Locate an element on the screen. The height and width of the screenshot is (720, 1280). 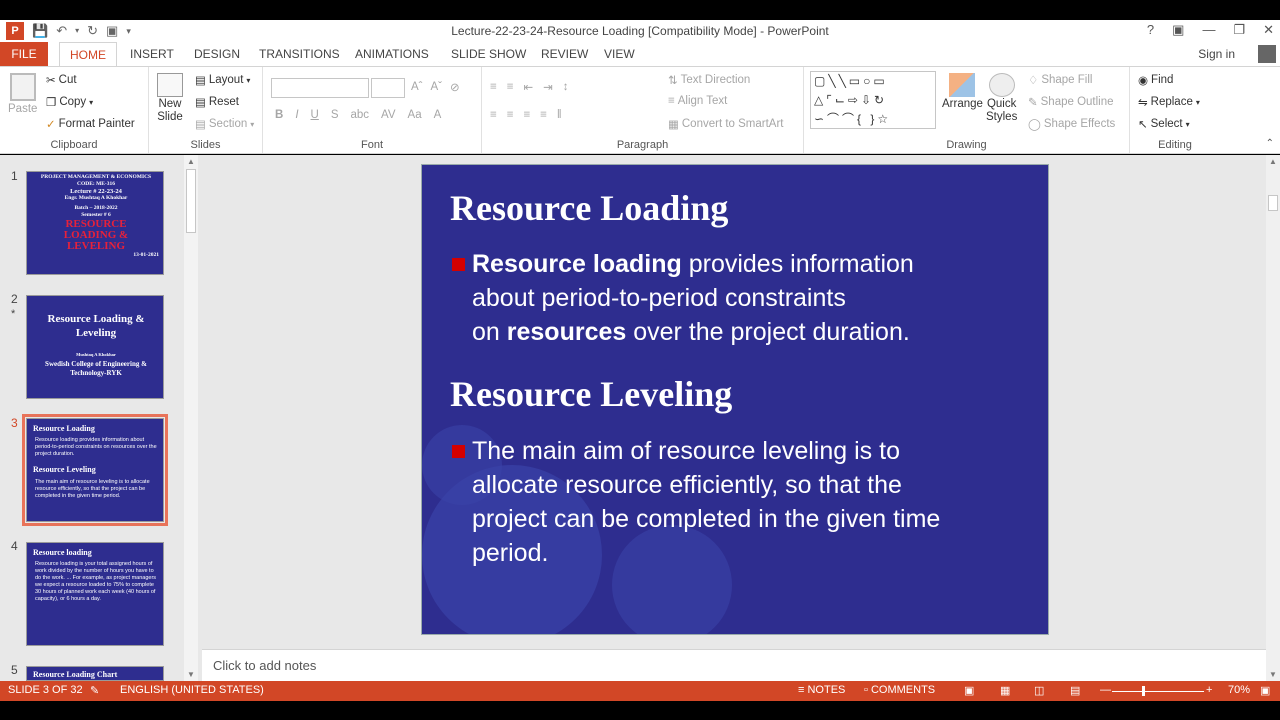
shadow-icon: S is located at coordinates (335, 115).